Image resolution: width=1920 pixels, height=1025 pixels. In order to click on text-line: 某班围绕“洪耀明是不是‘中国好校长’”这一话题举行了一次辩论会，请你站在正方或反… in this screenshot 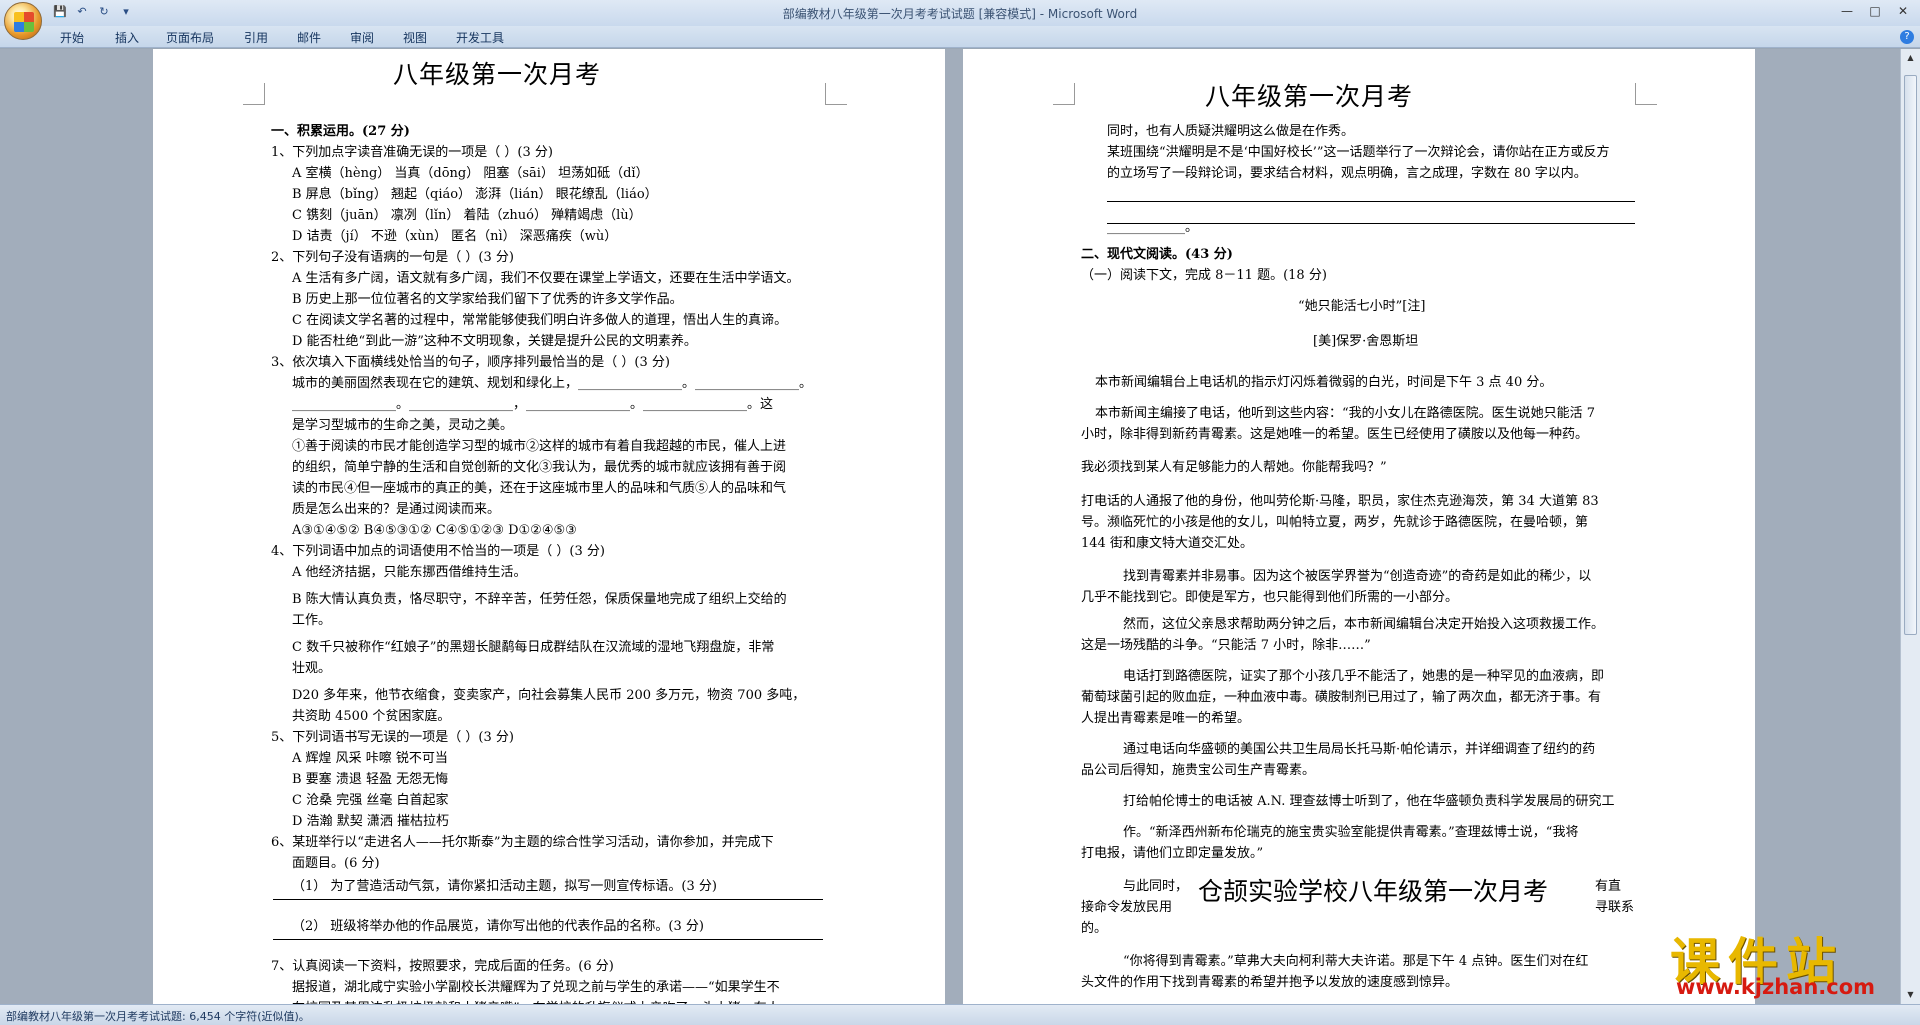, I will do `click(1358, 152)`.